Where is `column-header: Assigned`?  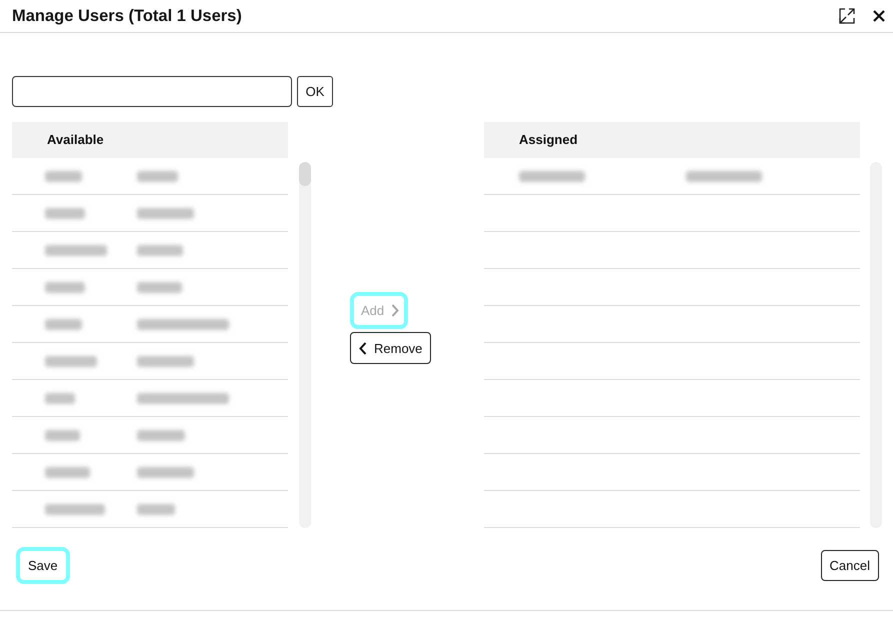
column-header: Assigned is located at coordinates (672, 140).